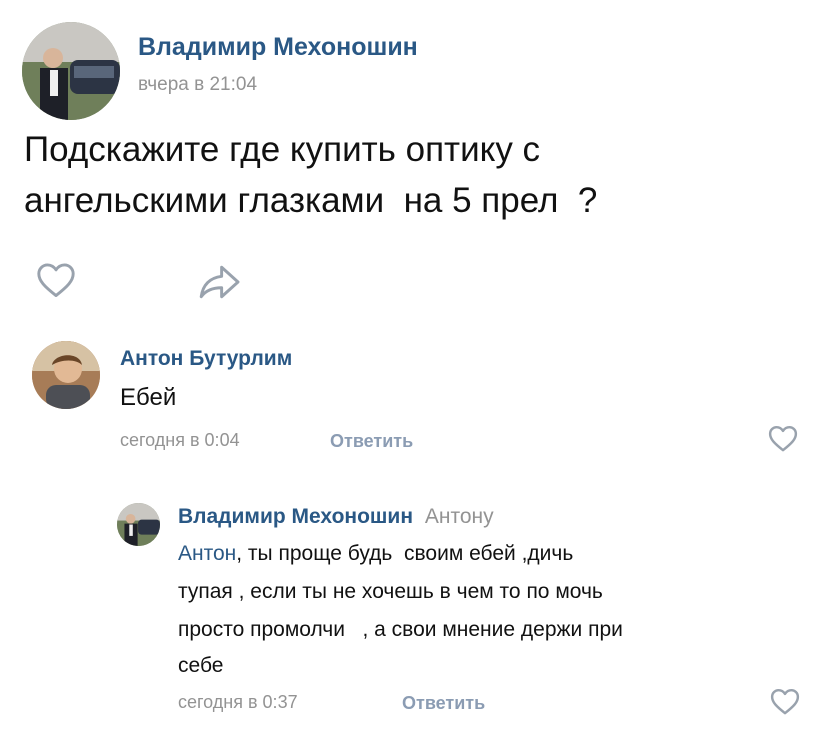 Image resolution: width=828 pixels, height=753 pixels. What do you see at coordinates (783, 441) in the screenshot?
I see `comment-like-icon` at bounding box center [783, 441].